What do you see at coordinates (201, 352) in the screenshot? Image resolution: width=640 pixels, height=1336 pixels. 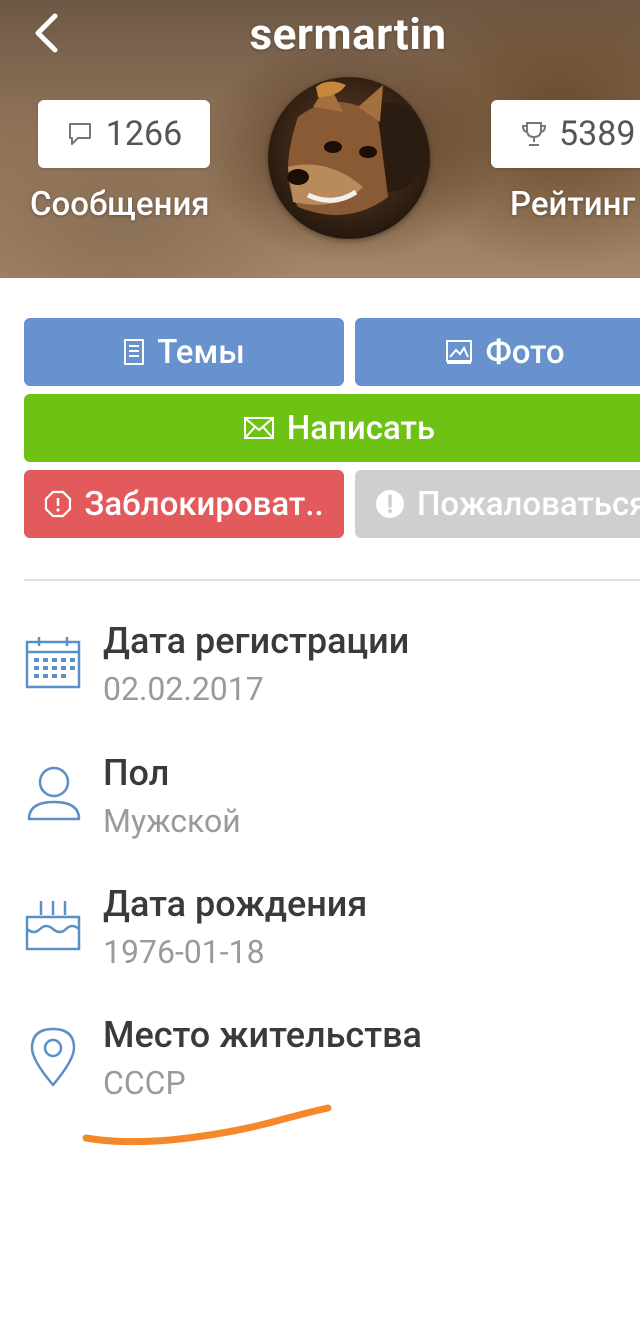 I see `topics-label: Темы` at bounding box center [201, 352].